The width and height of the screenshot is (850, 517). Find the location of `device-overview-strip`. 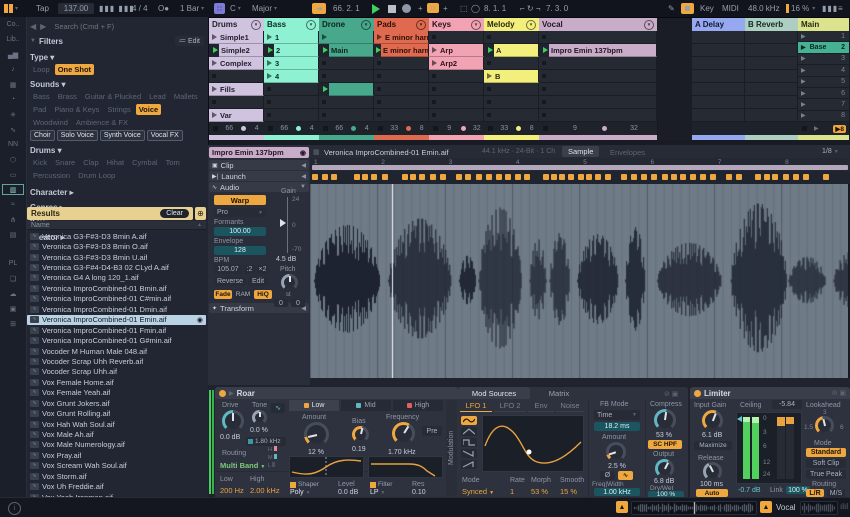

device-overview-strip is located at coordinates (819, 508).